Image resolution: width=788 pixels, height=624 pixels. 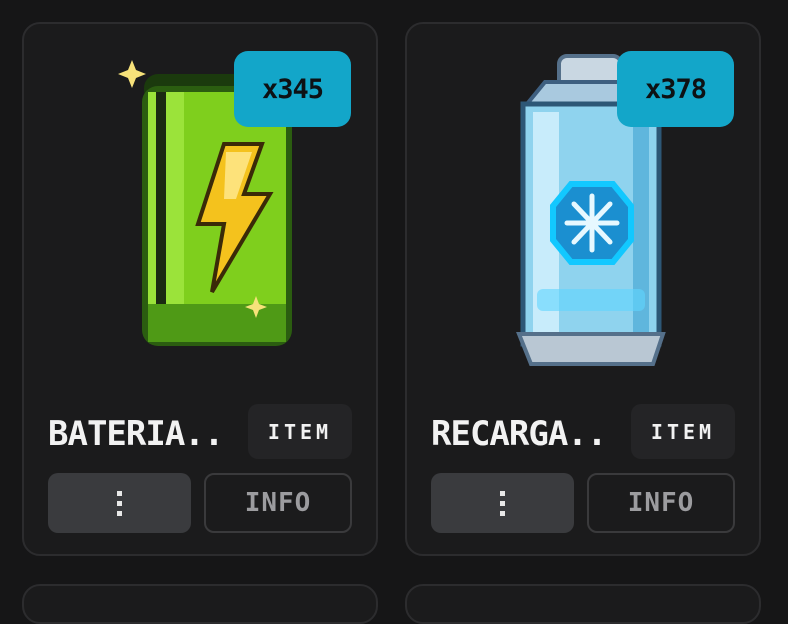 What do you see at coordinates (675, 89) in the screenshot?
I see `quantity-badge: x378` at bounding box center [675, 89].